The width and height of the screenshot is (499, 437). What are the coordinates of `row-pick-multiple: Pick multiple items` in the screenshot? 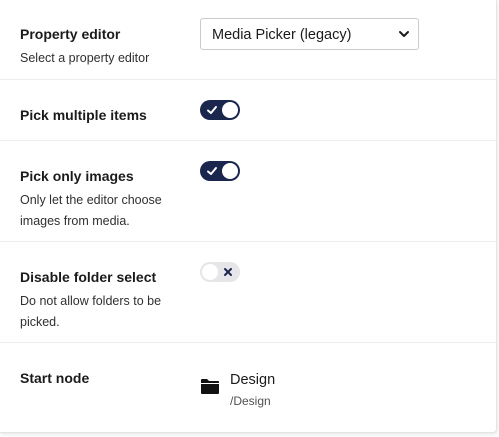 It's located at (248, 110).